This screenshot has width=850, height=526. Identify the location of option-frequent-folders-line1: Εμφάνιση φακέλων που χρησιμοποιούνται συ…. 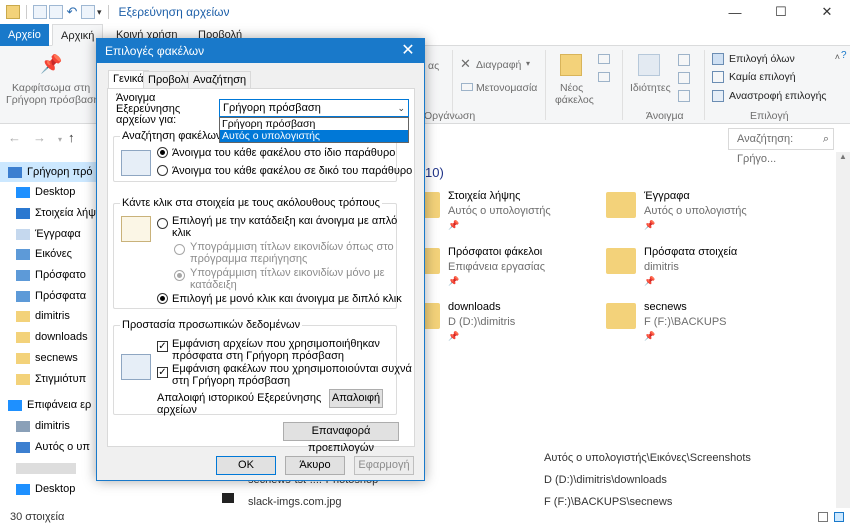
(292, 369).